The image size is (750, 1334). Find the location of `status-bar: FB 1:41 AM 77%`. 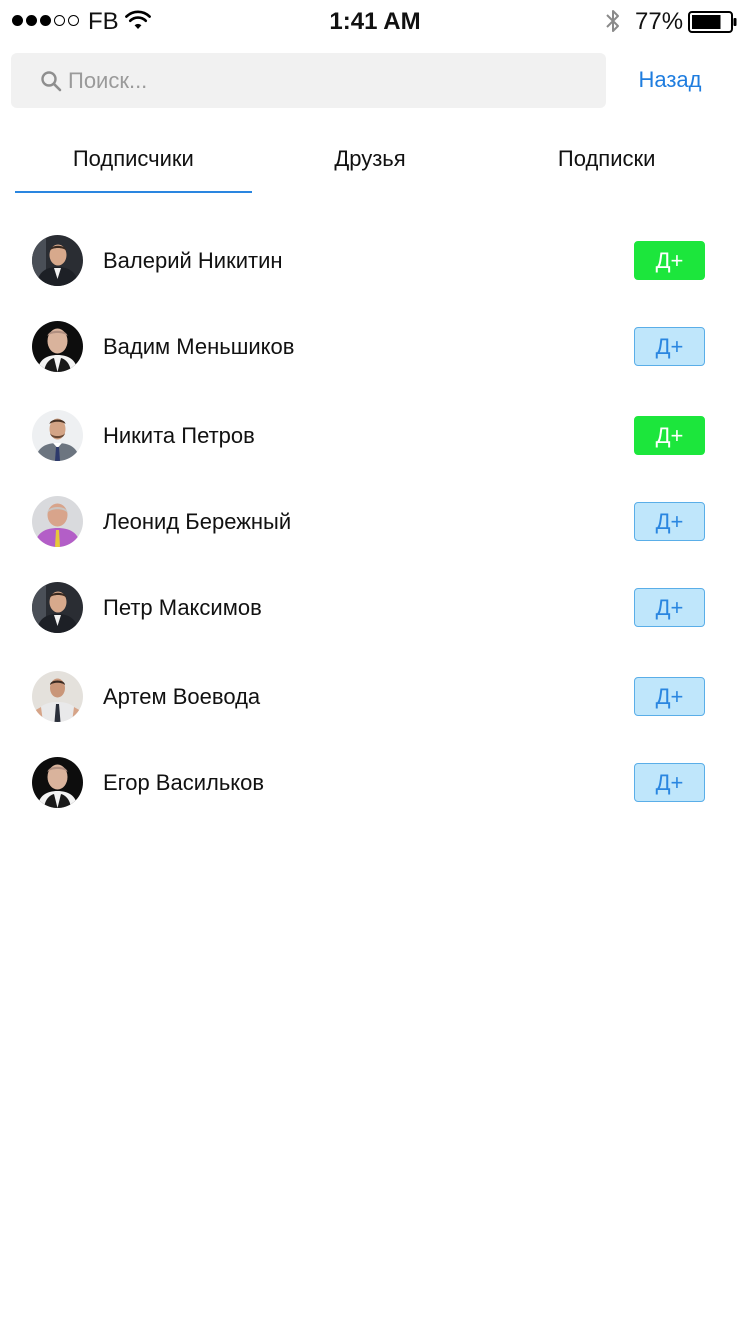

status-bar: FB 1:41 AM 77% is located at coordinates (375, 21).